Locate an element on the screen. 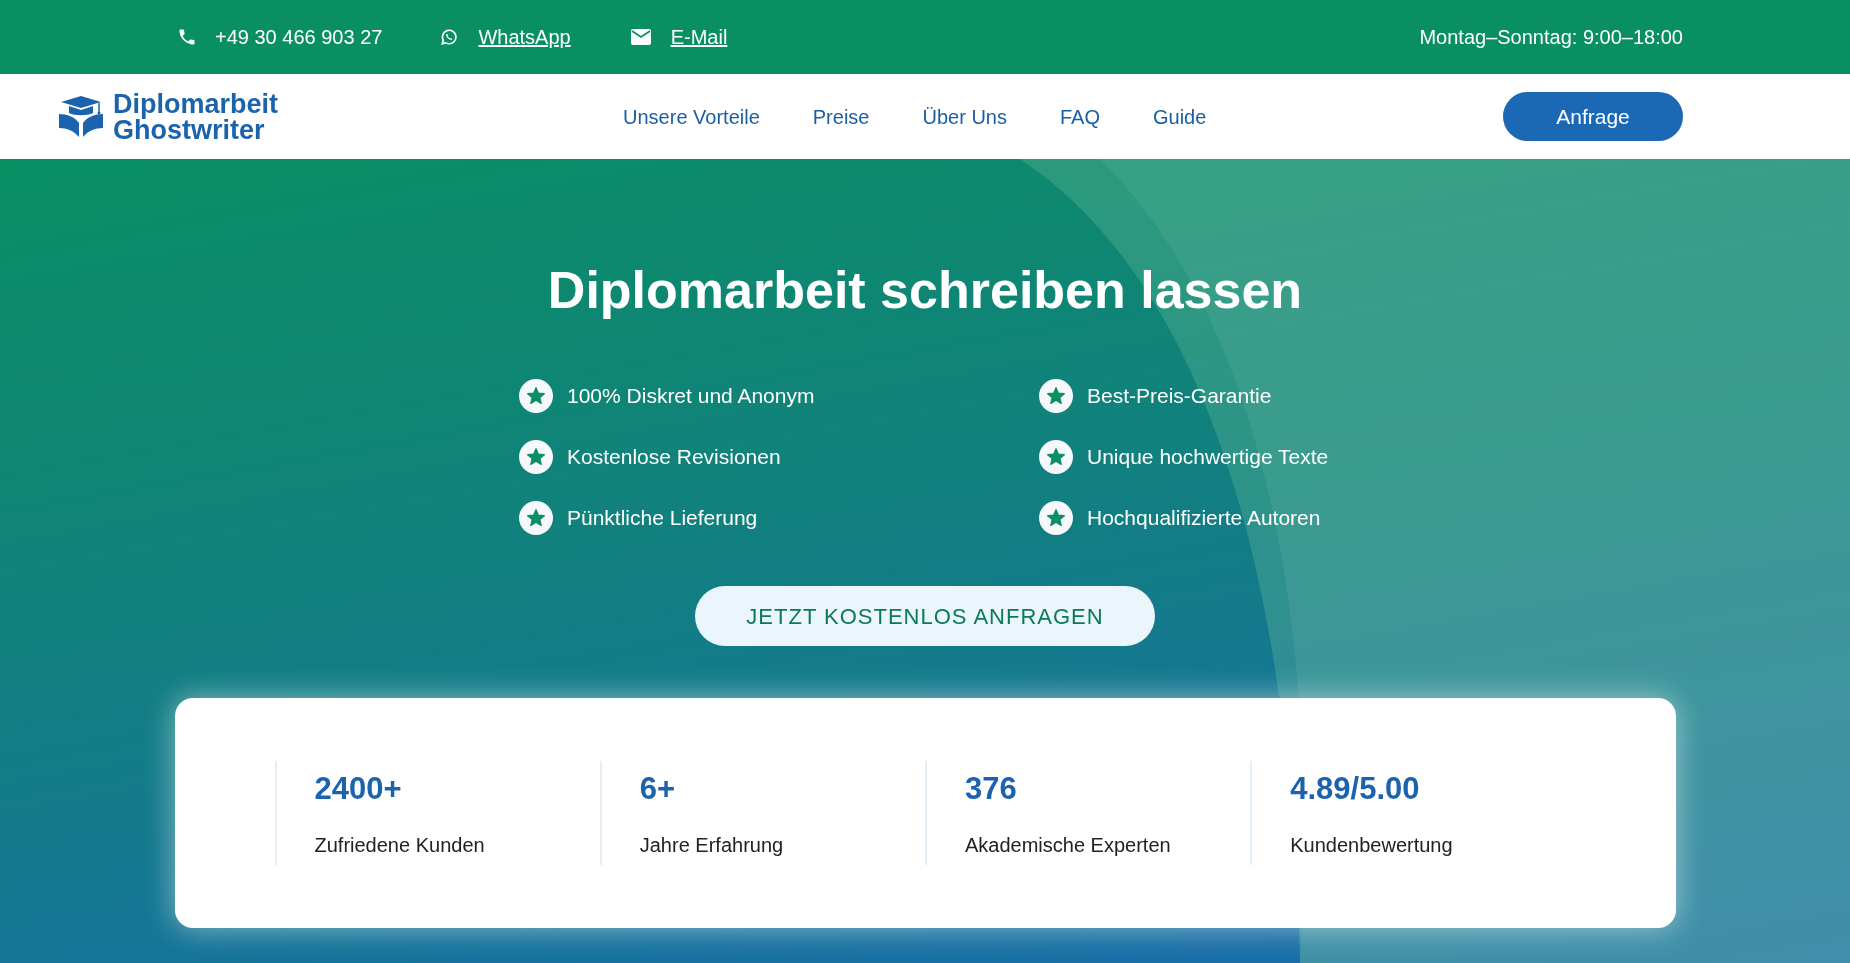 The image size is (1850, 963). envelope-icon is located at coordinates (640, 37).